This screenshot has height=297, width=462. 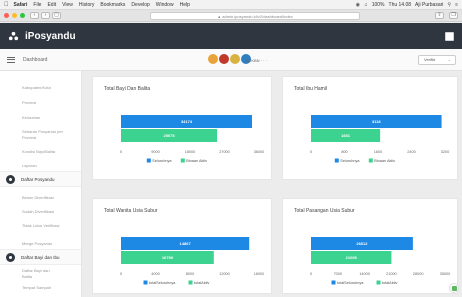 What do you see at coordinates (56, 15) in the screenshot?
I see `sidebar-toggle-icon: ▢` at bounding box center [56, 15].